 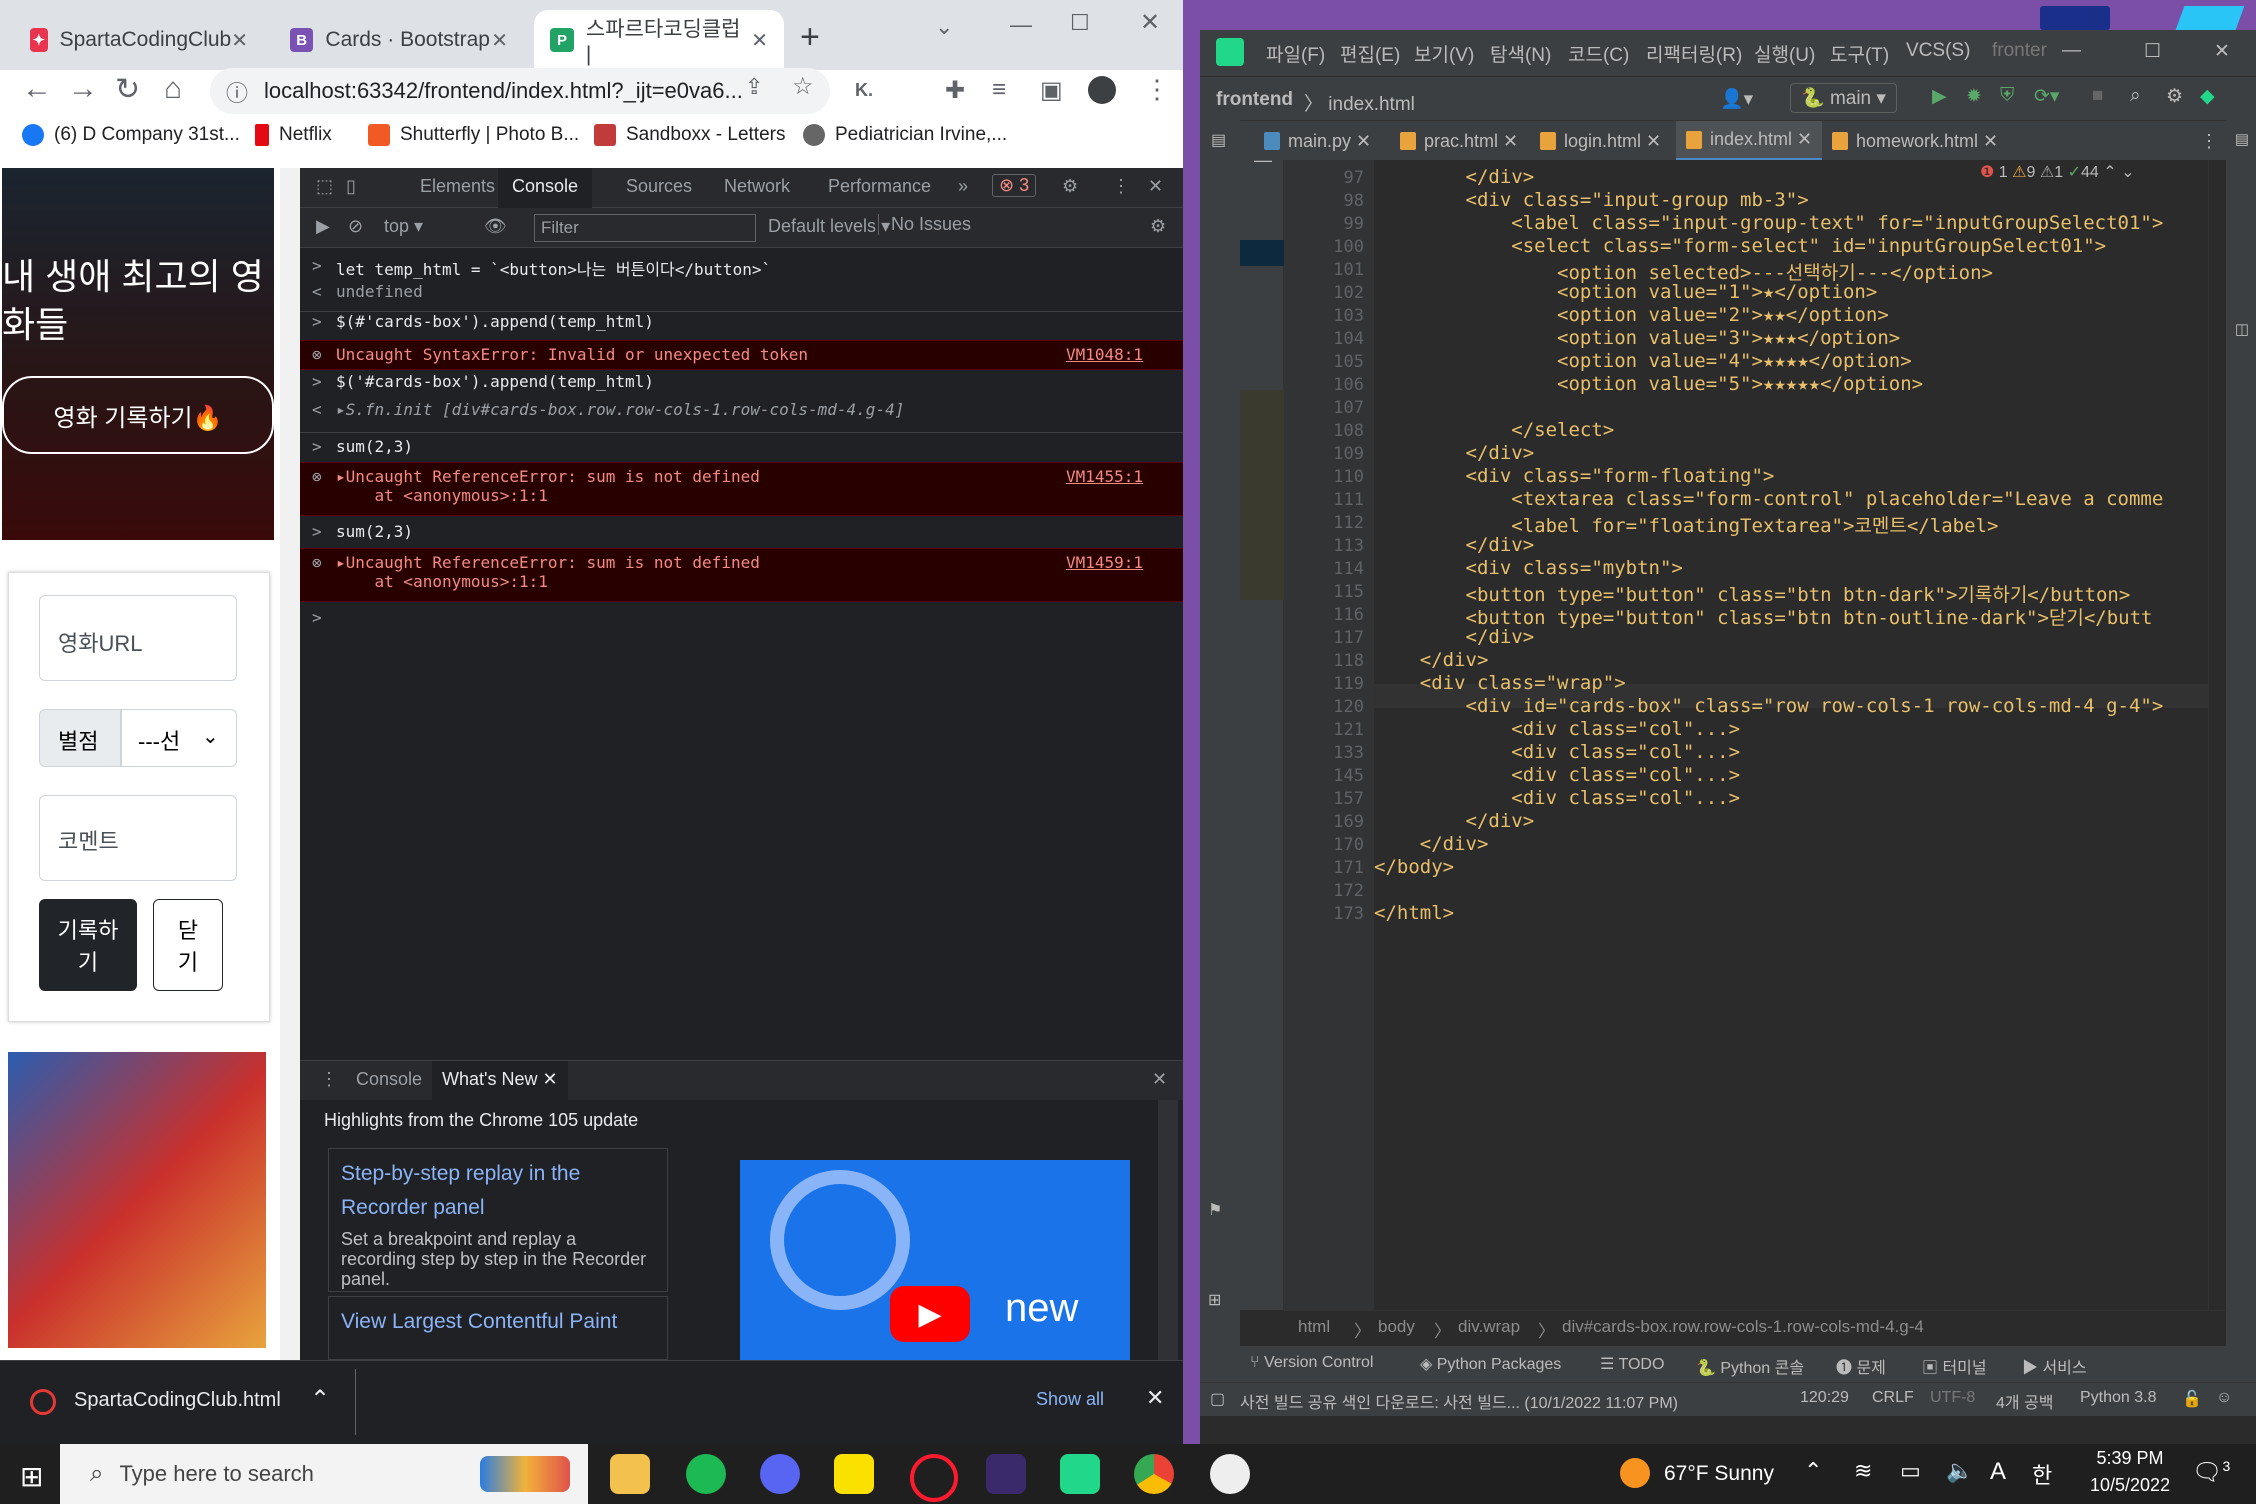 I want to click on tray-chevron-icon: ⌃, so click(x=1813, y=1471).